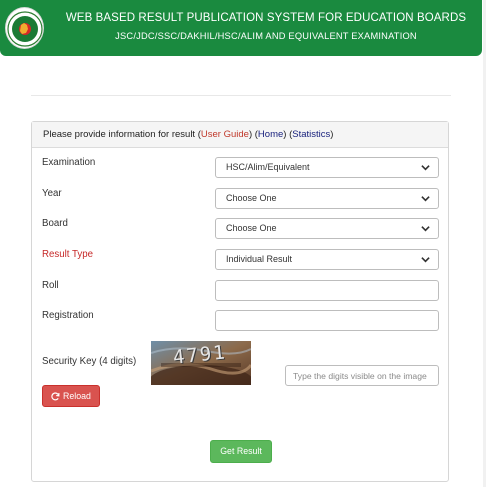 Image resolution: width=486 pixels, height=487 pixels. What do you see at coordinates (251, 198) in the screenshot?
I see `year-selected-value: Choose One` at bounding box center [251, 198].